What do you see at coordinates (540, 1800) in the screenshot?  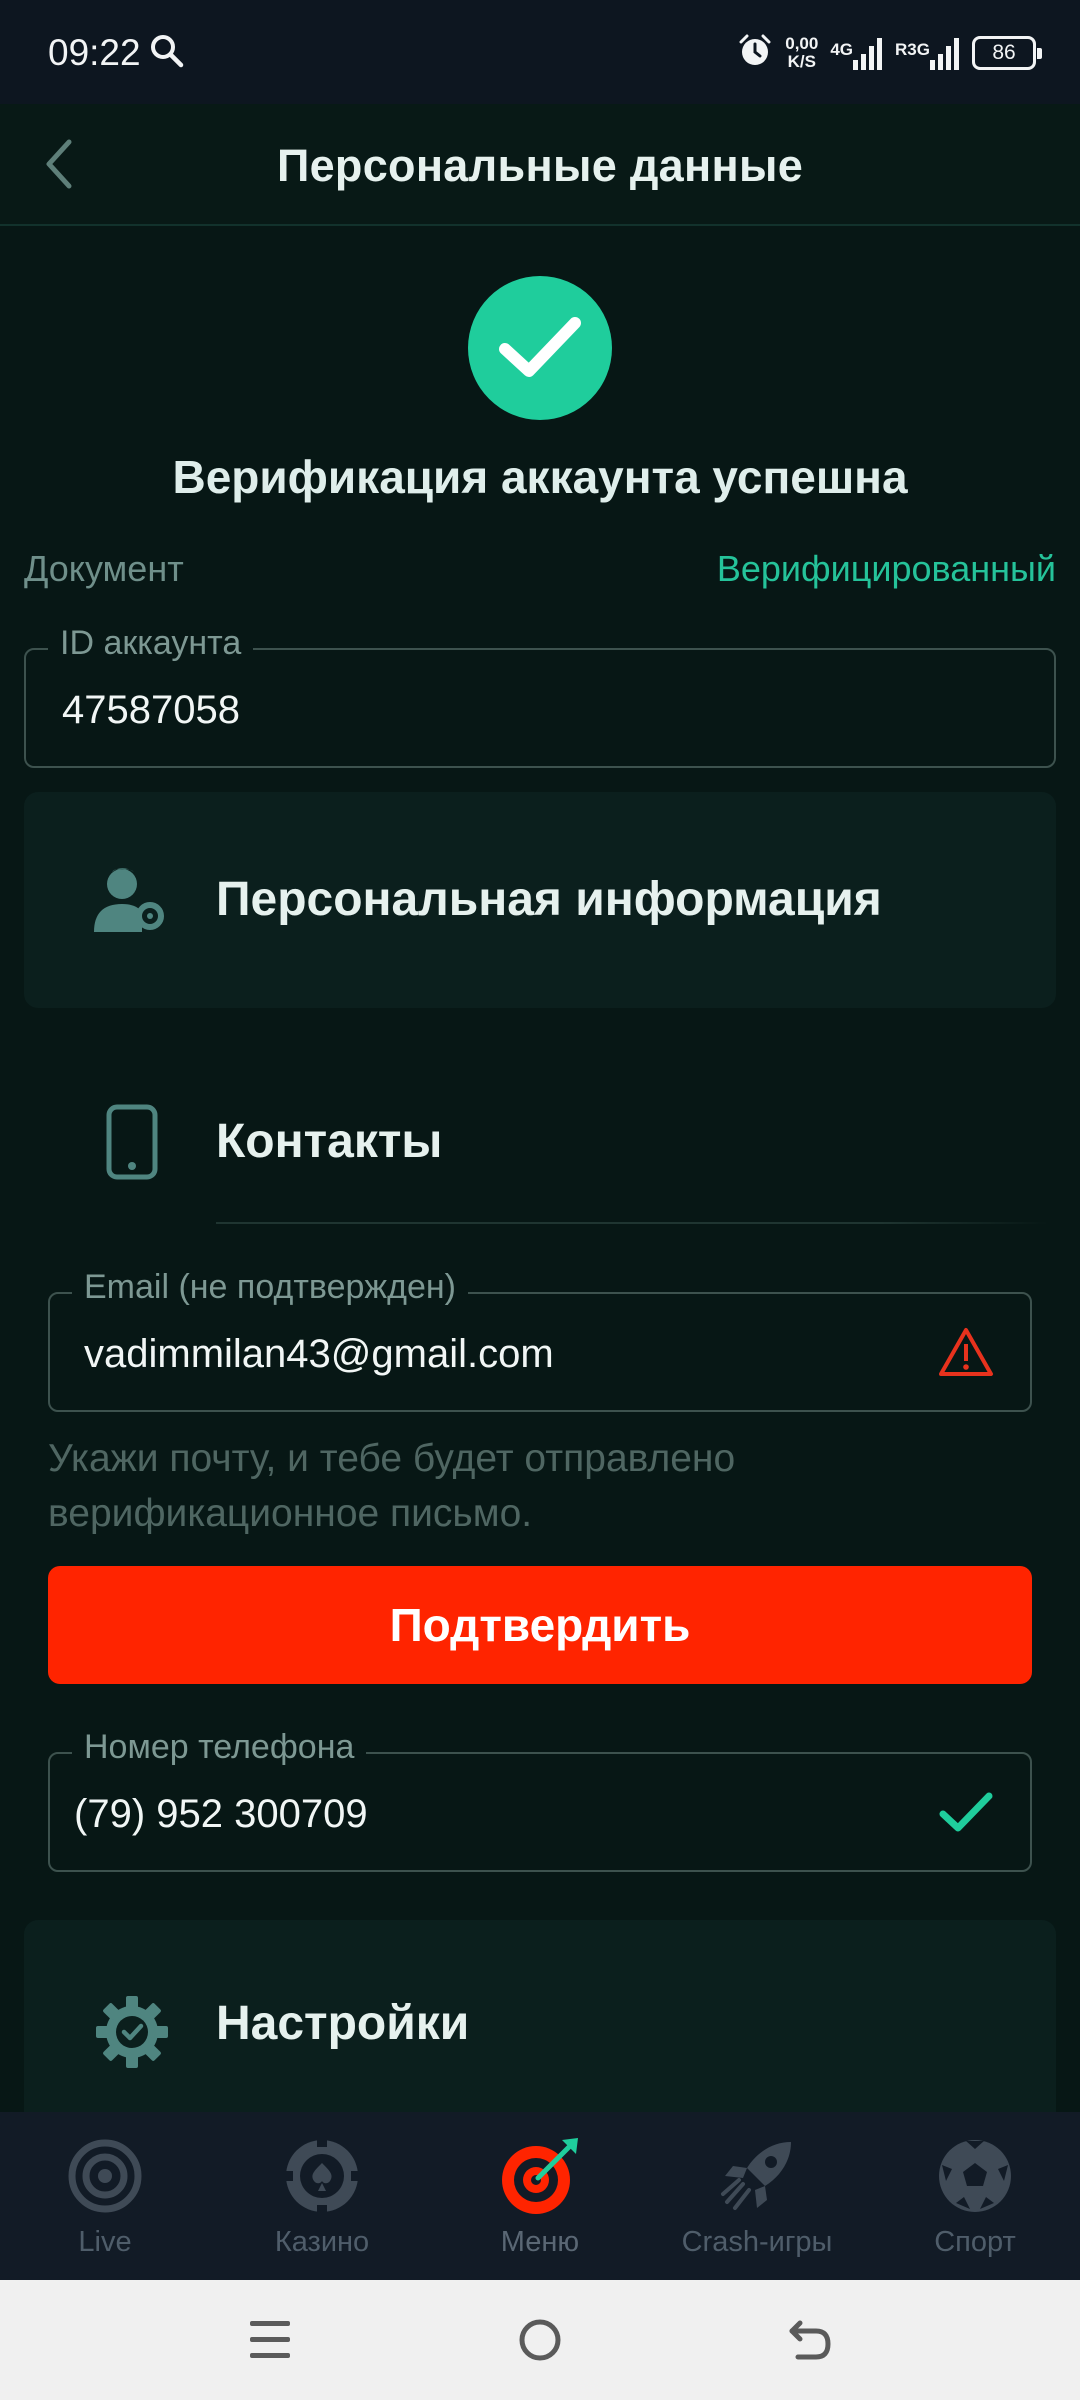 I see `phone-field: Номер телефона (79) 952 300709` at bounding box center [540, 1800].